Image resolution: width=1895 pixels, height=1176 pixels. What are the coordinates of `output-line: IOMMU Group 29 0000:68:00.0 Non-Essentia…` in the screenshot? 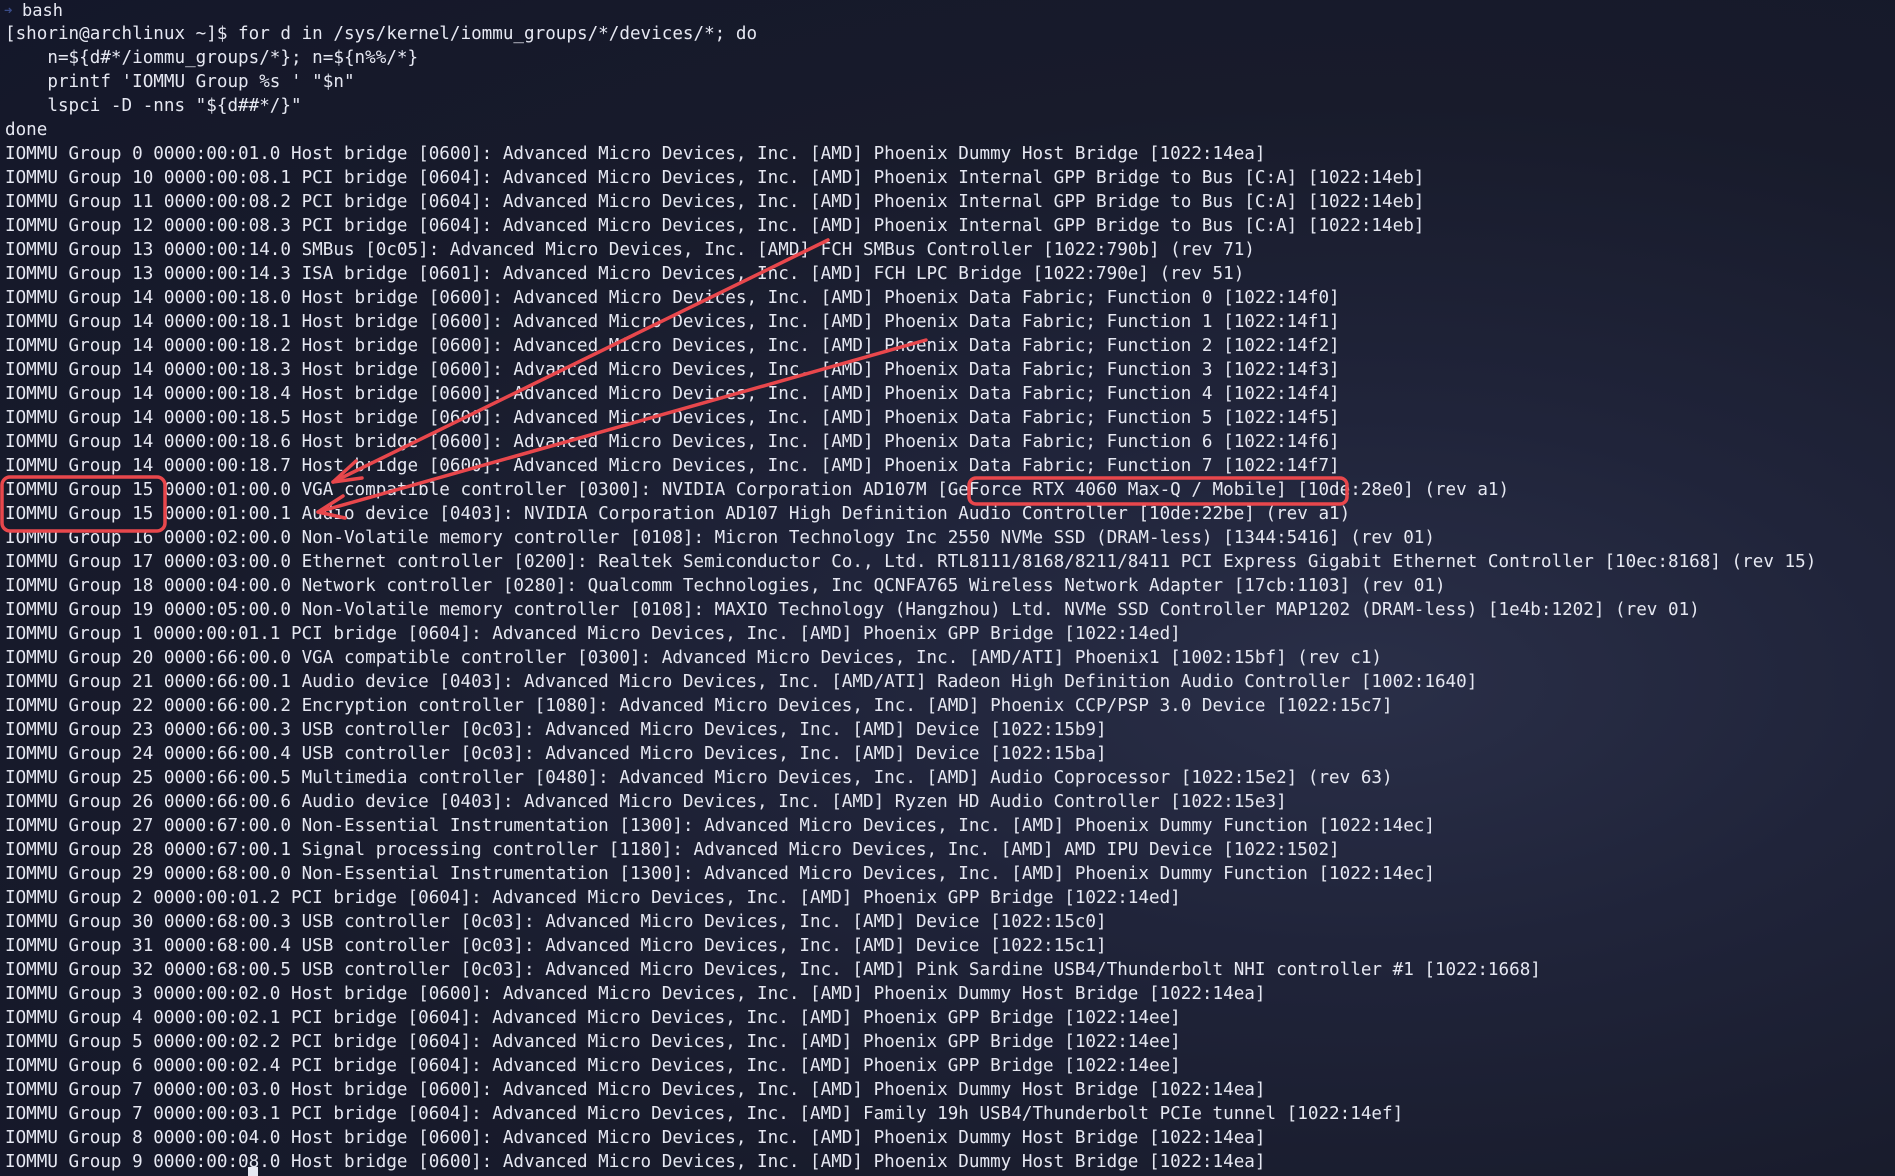 It's located at (720, 874).